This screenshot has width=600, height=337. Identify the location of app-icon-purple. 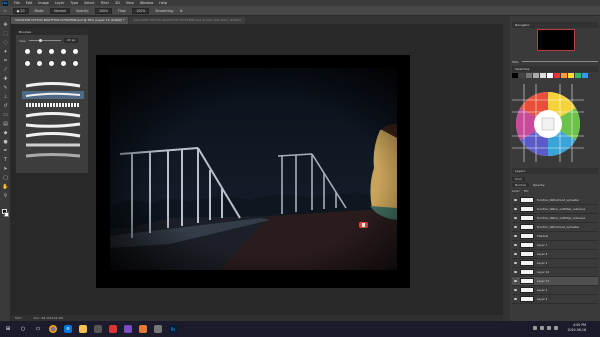
(128, 329).